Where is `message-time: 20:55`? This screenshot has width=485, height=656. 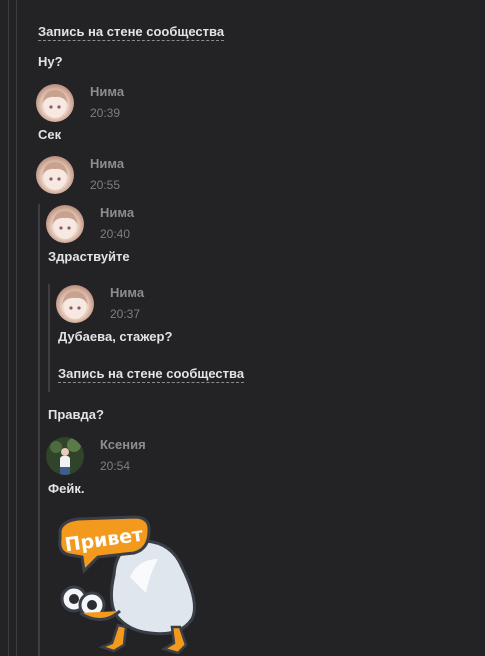 message-time: 20:55 is located at coordinates (105, 185).